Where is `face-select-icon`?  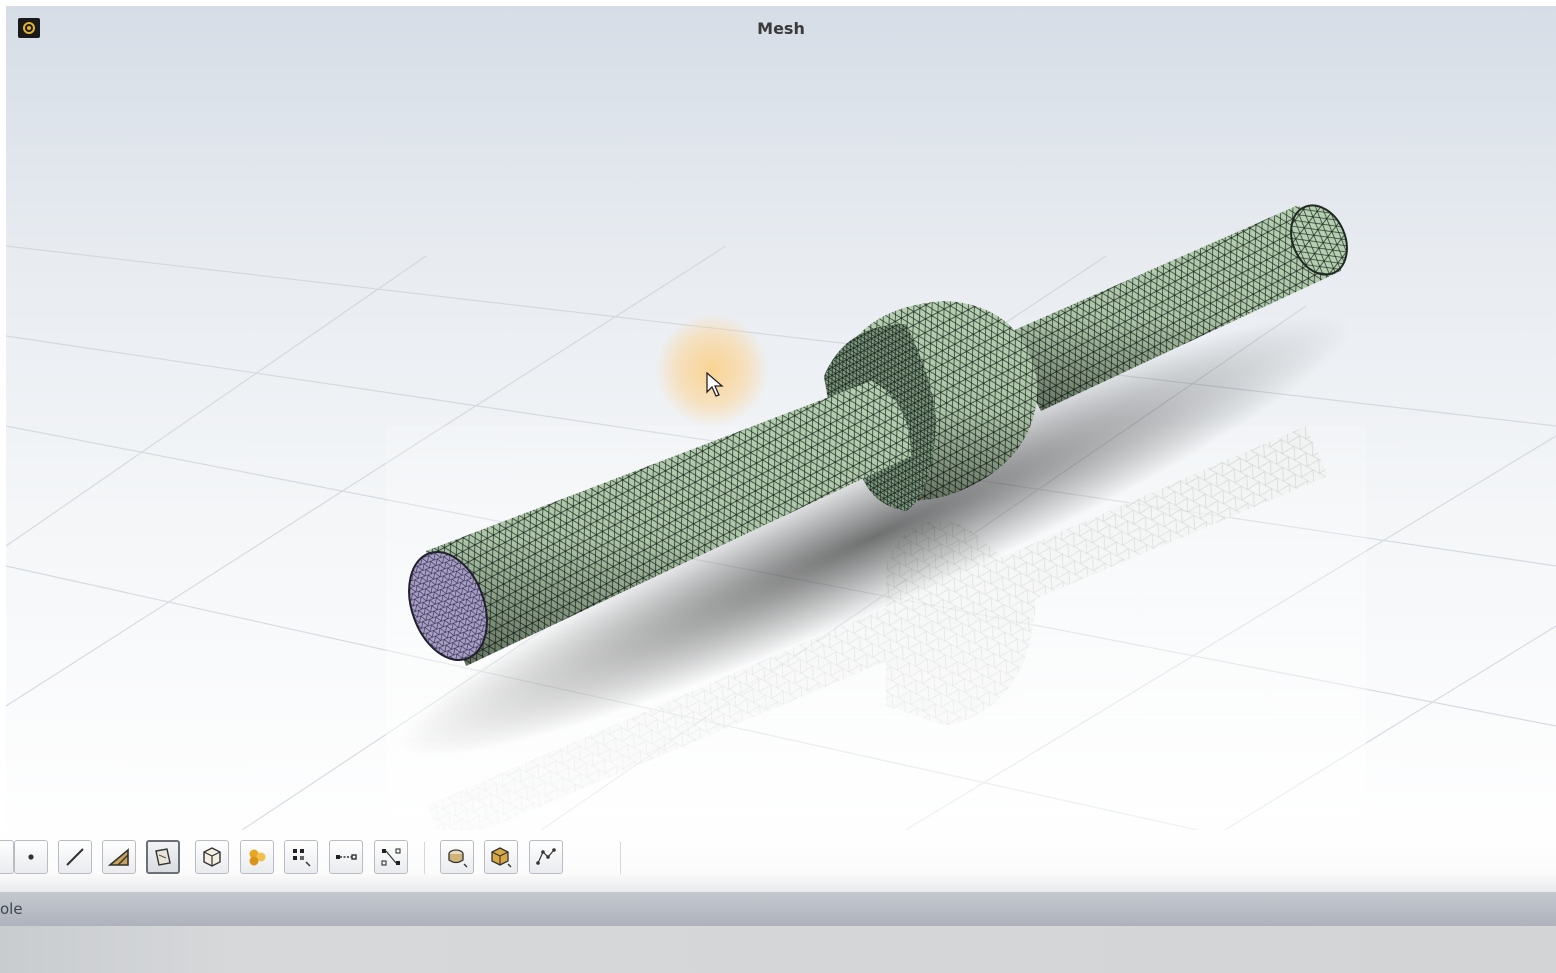
face-select-icon is located at coordinates (118, 857).